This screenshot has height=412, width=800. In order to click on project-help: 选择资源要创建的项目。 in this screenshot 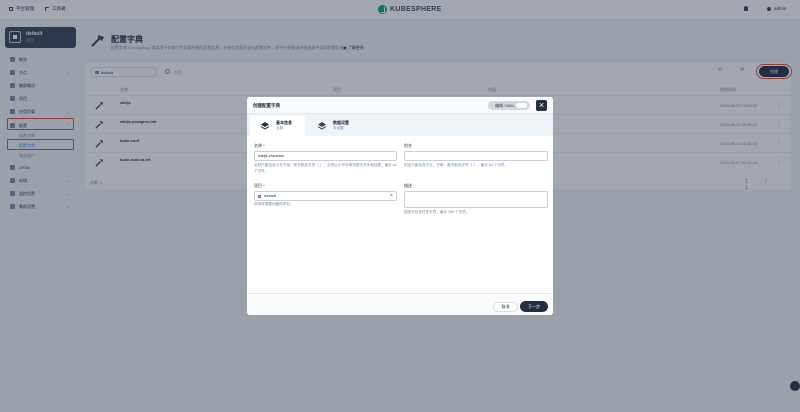, I will do `click(274, 204)`.